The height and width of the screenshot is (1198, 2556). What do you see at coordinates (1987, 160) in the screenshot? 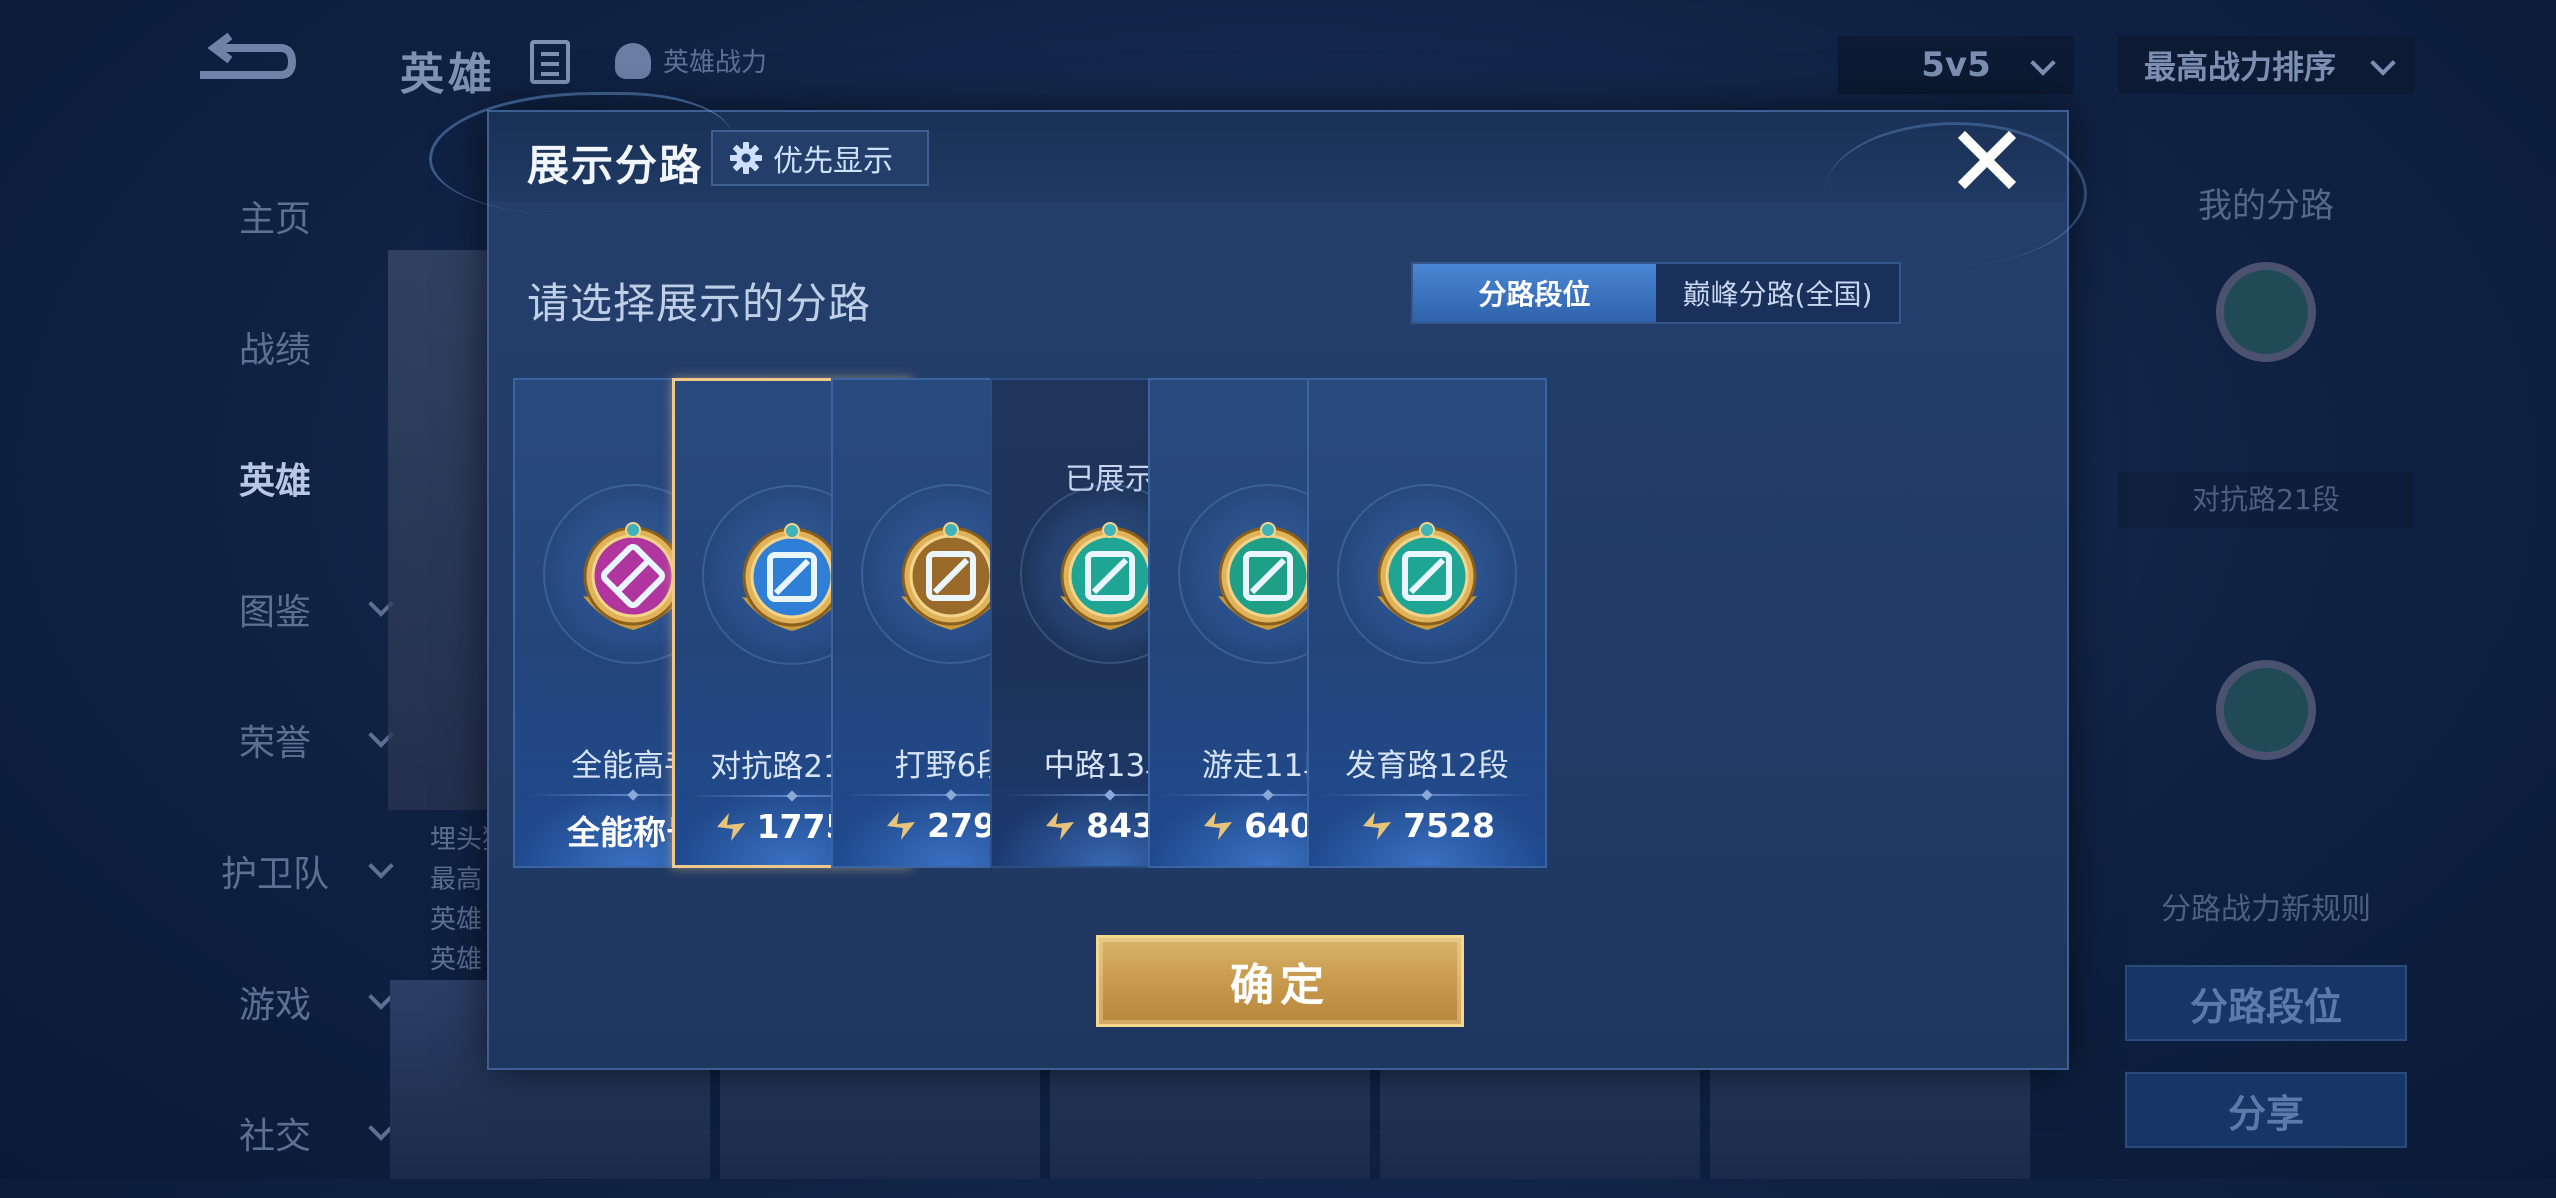
I see `close-icon` at bounding box center [1987, 160].